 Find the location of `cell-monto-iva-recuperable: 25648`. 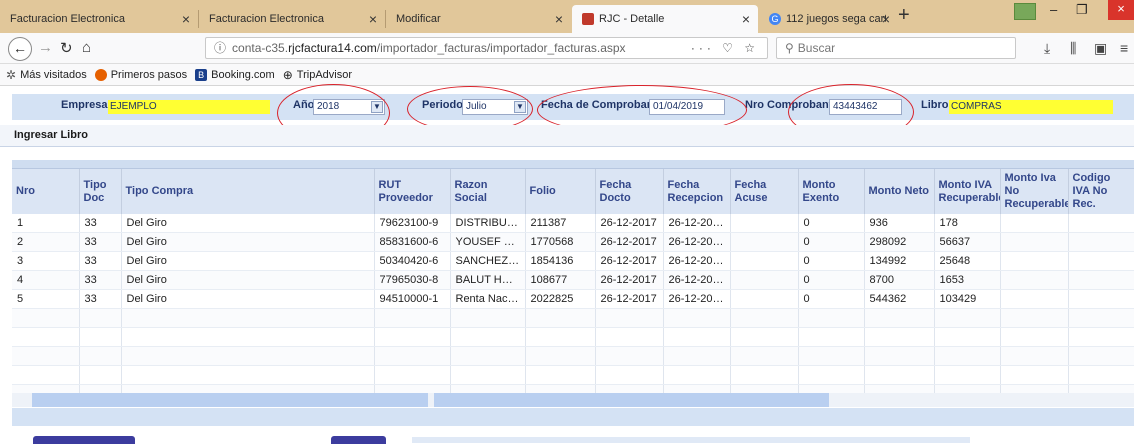

cell-monto-iva-recuperable: 25648 is located at coordinates (967, 261).